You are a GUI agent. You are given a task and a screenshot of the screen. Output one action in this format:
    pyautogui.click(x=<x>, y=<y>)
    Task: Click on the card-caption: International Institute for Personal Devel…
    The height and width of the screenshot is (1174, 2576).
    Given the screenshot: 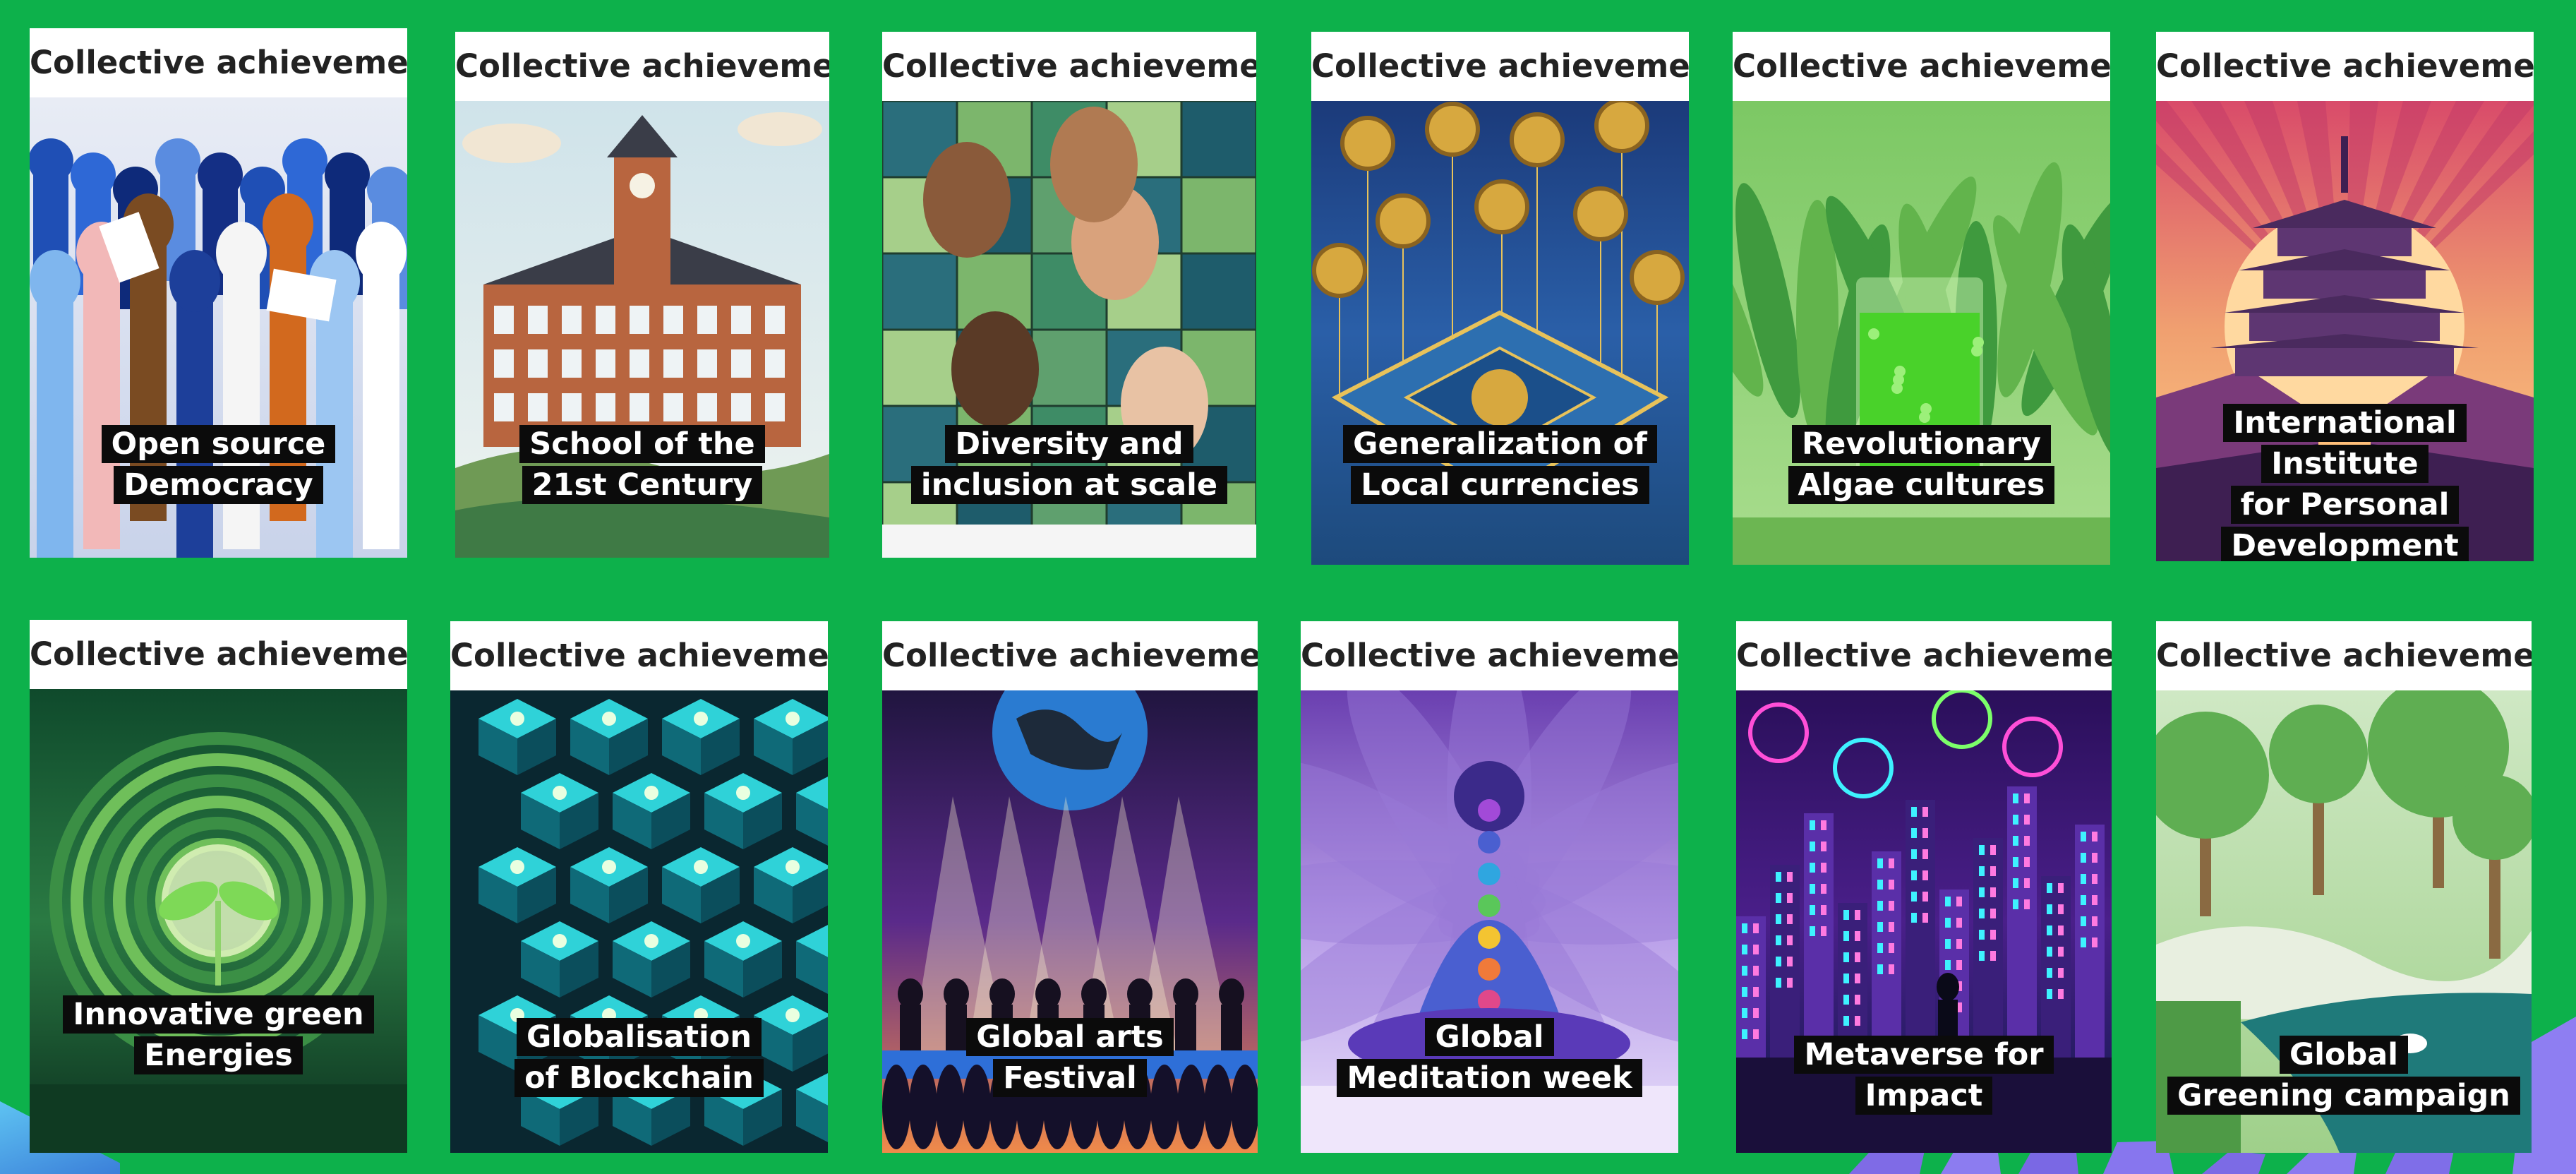 What is the action you would take?
    pyautogui.click(x=2345, y=481)
    